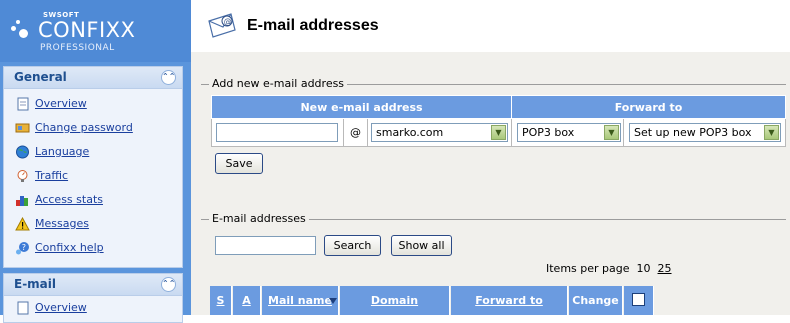  What do you see at coordinates (278, 84) in the screenshot?
I see `add-email-legend: Add new e-mail address` at bounding box center [278, 84].